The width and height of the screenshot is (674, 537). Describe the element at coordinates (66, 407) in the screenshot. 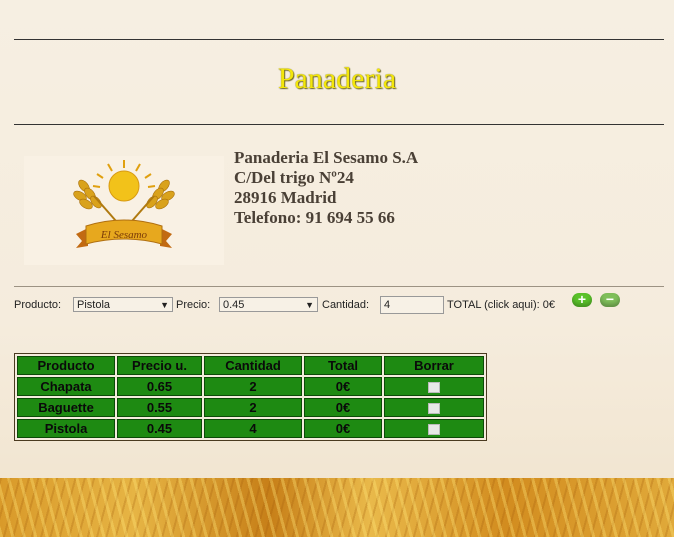

I see `cell-producto: Baguette` at that location.